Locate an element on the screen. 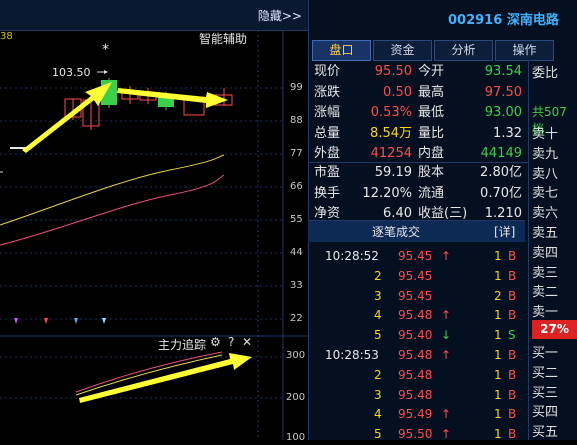 Image resolution: width=577 pixels, height=445 pixels. trade-volume: 2 is located at coordinates (498, 295).